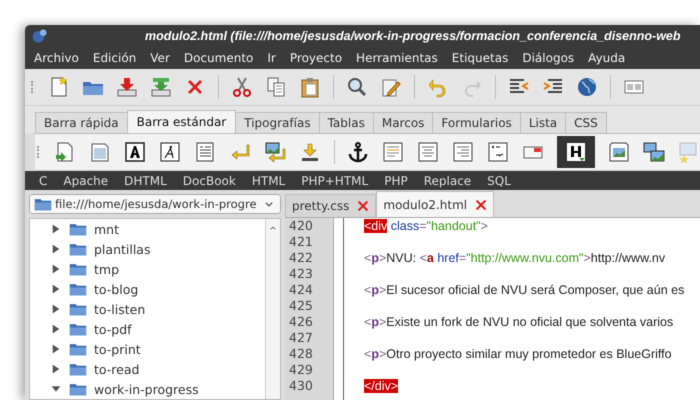 This screenshot has height=400, width=700. I want to click on editor-tab: modulo2.html, so click(435, 204).